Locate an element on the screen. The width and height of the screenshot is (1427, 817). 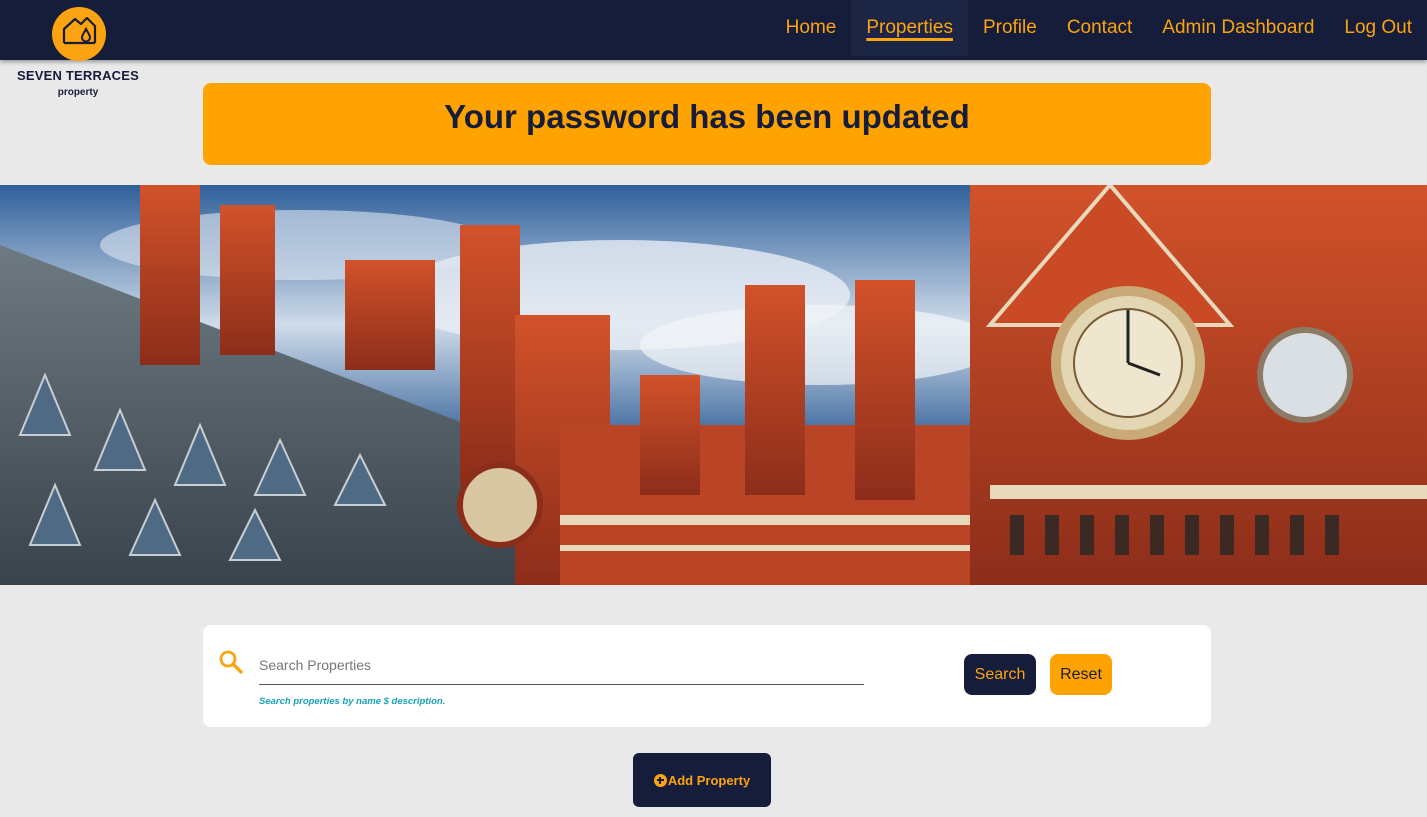
nav-link-contact: Contact is located at coordinates (1099, 28).